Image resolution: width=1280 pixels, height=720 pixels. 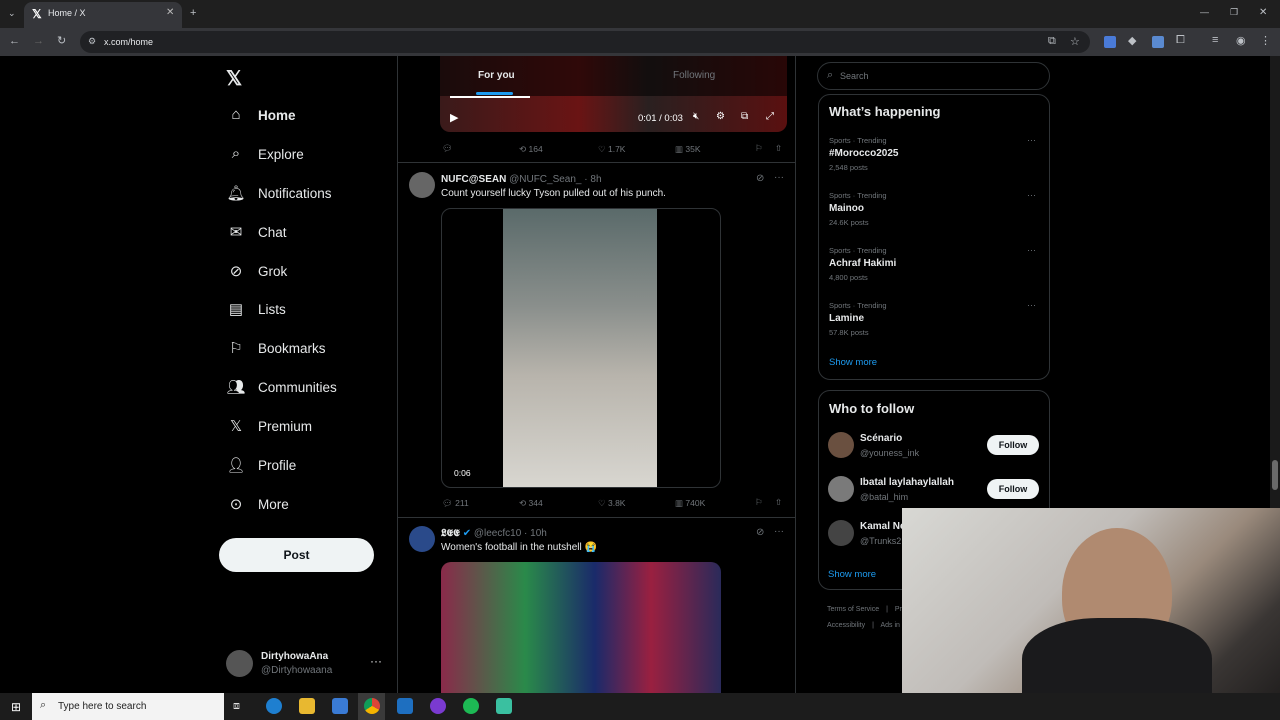 I want to click on translate-extension-icon, so click(x=1110, y=42).